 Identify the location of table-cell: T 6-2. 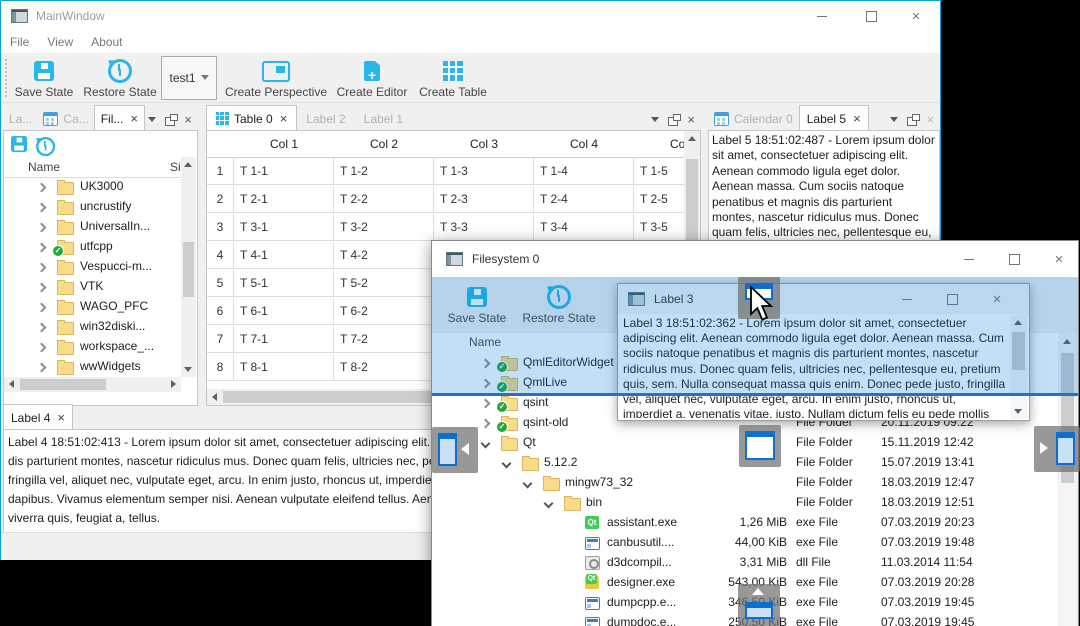
(384, 311).